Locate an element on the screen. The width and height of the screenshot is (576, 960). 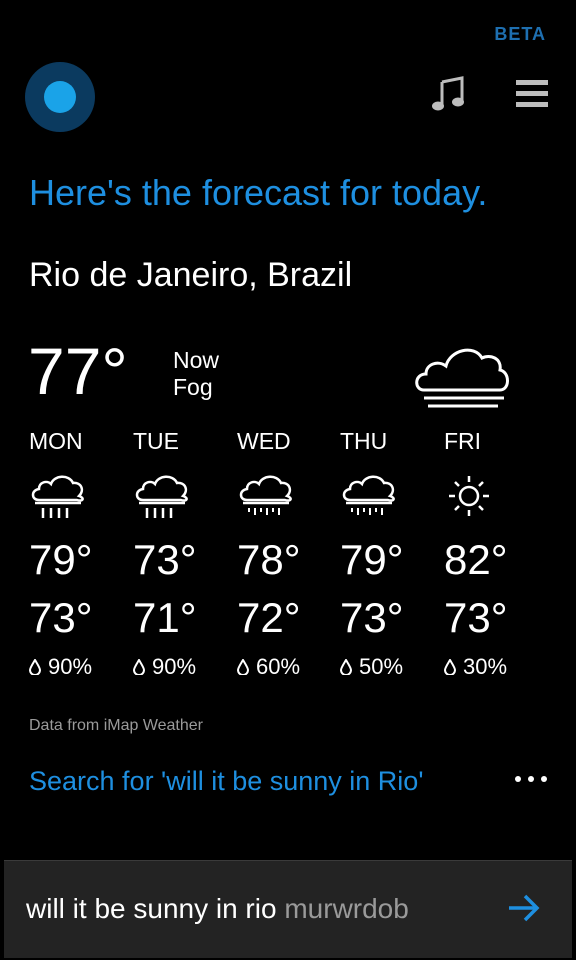
day-name: WED is located at coordinates (264, 441).